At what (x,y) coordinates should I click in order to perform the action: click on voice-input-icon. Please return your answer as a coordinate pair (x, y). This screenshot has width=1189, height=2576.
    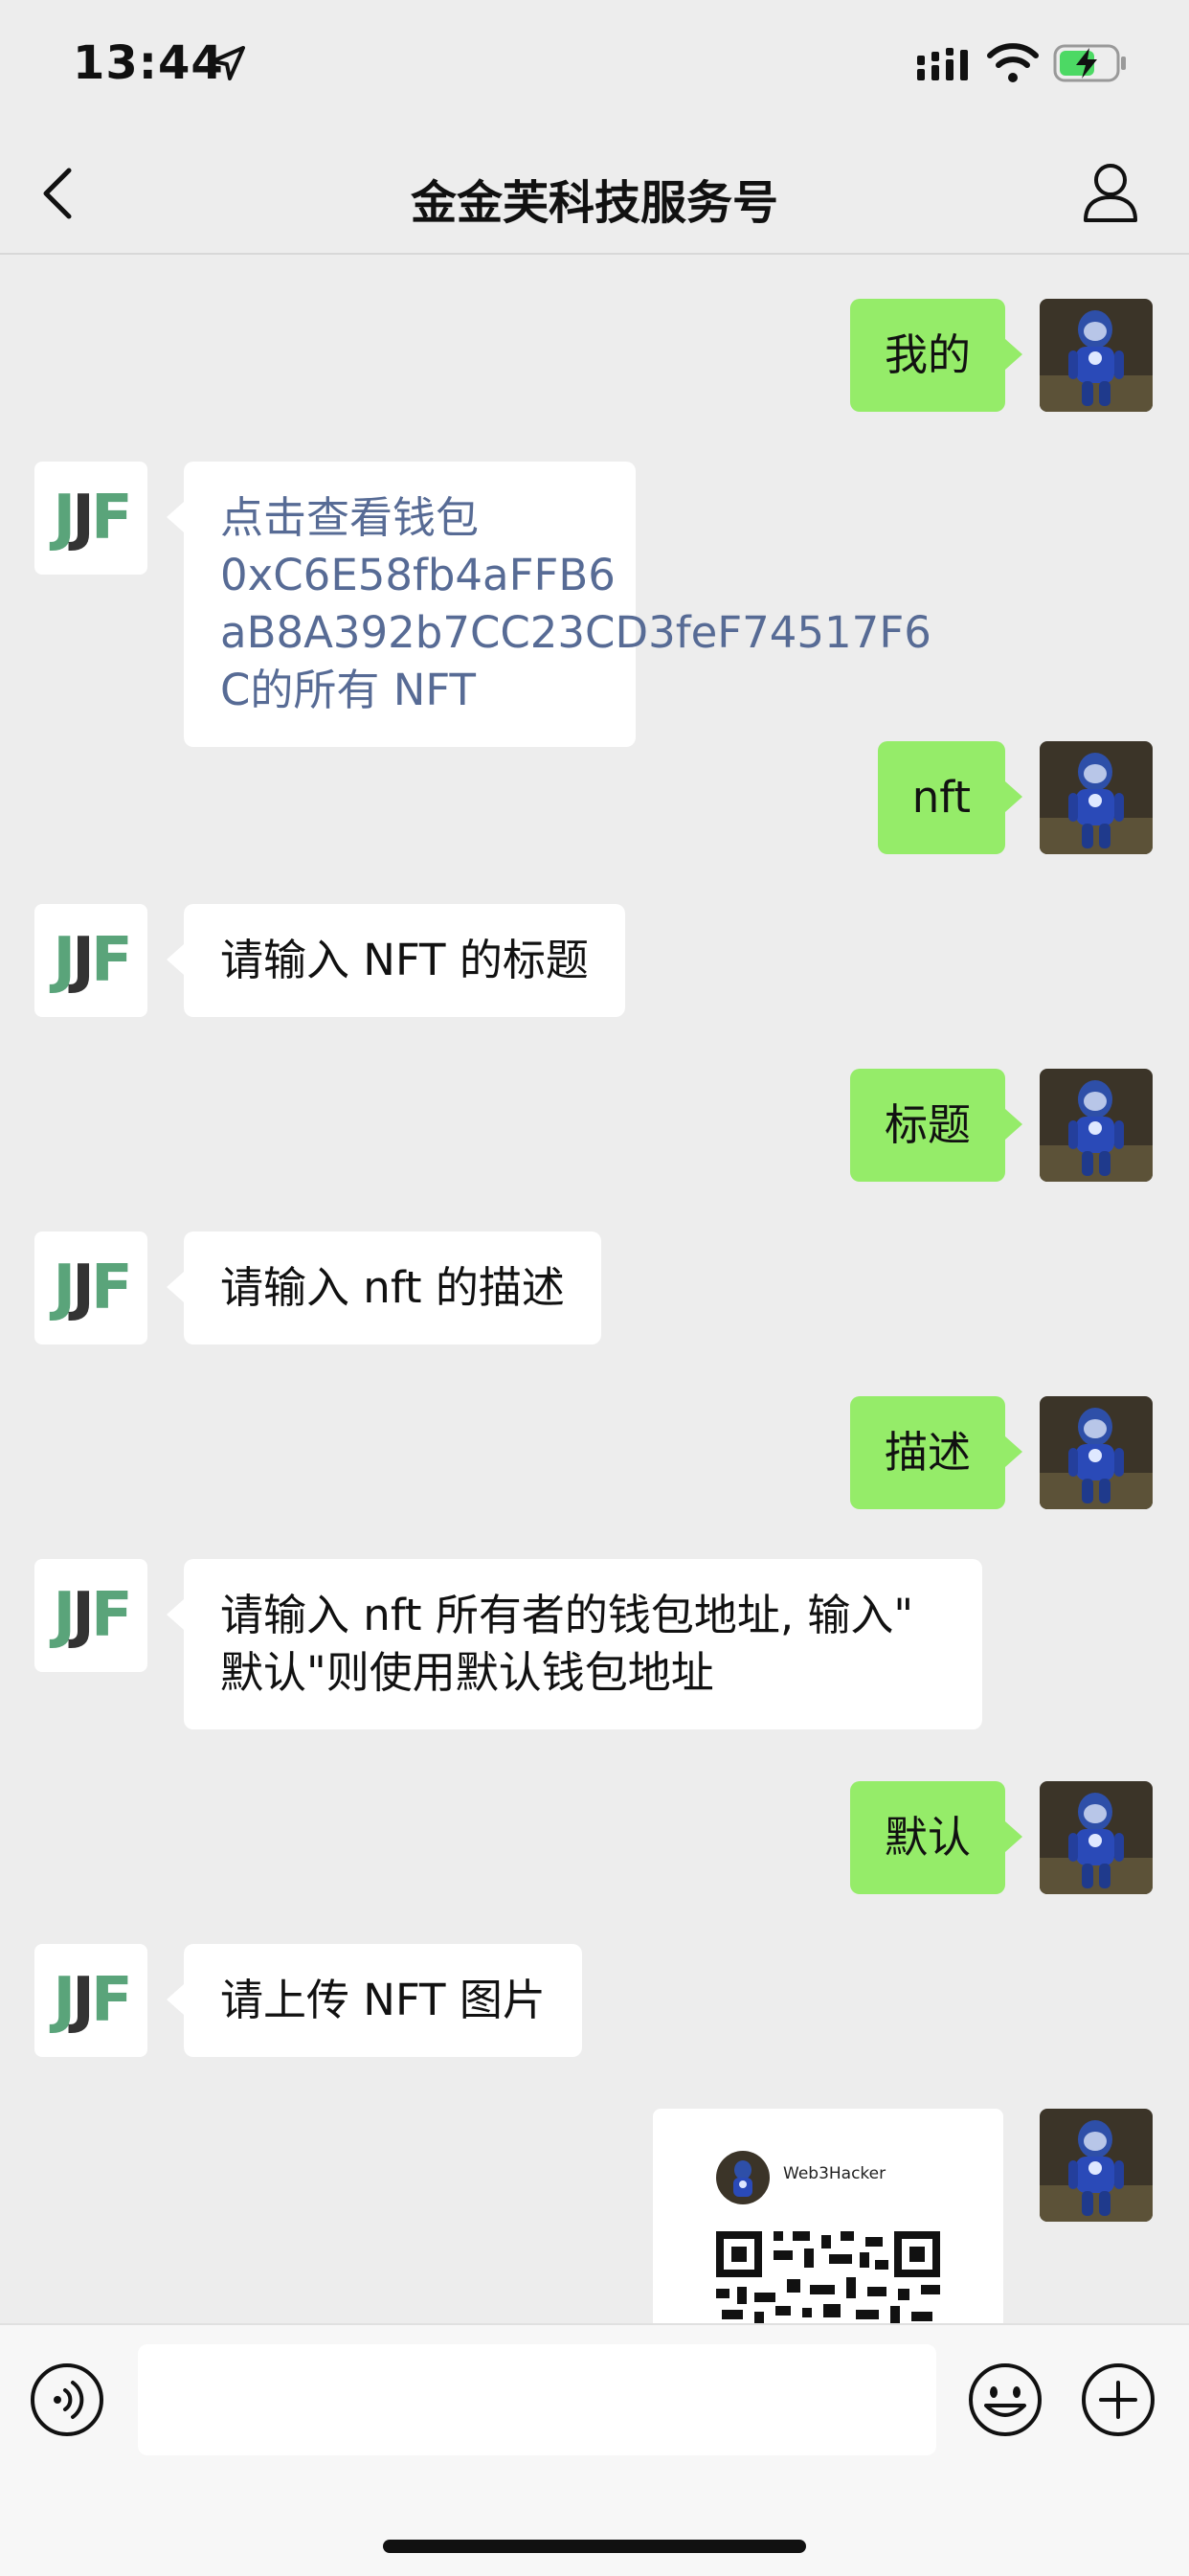
    Looking at the image, I should click on (67, 2399).